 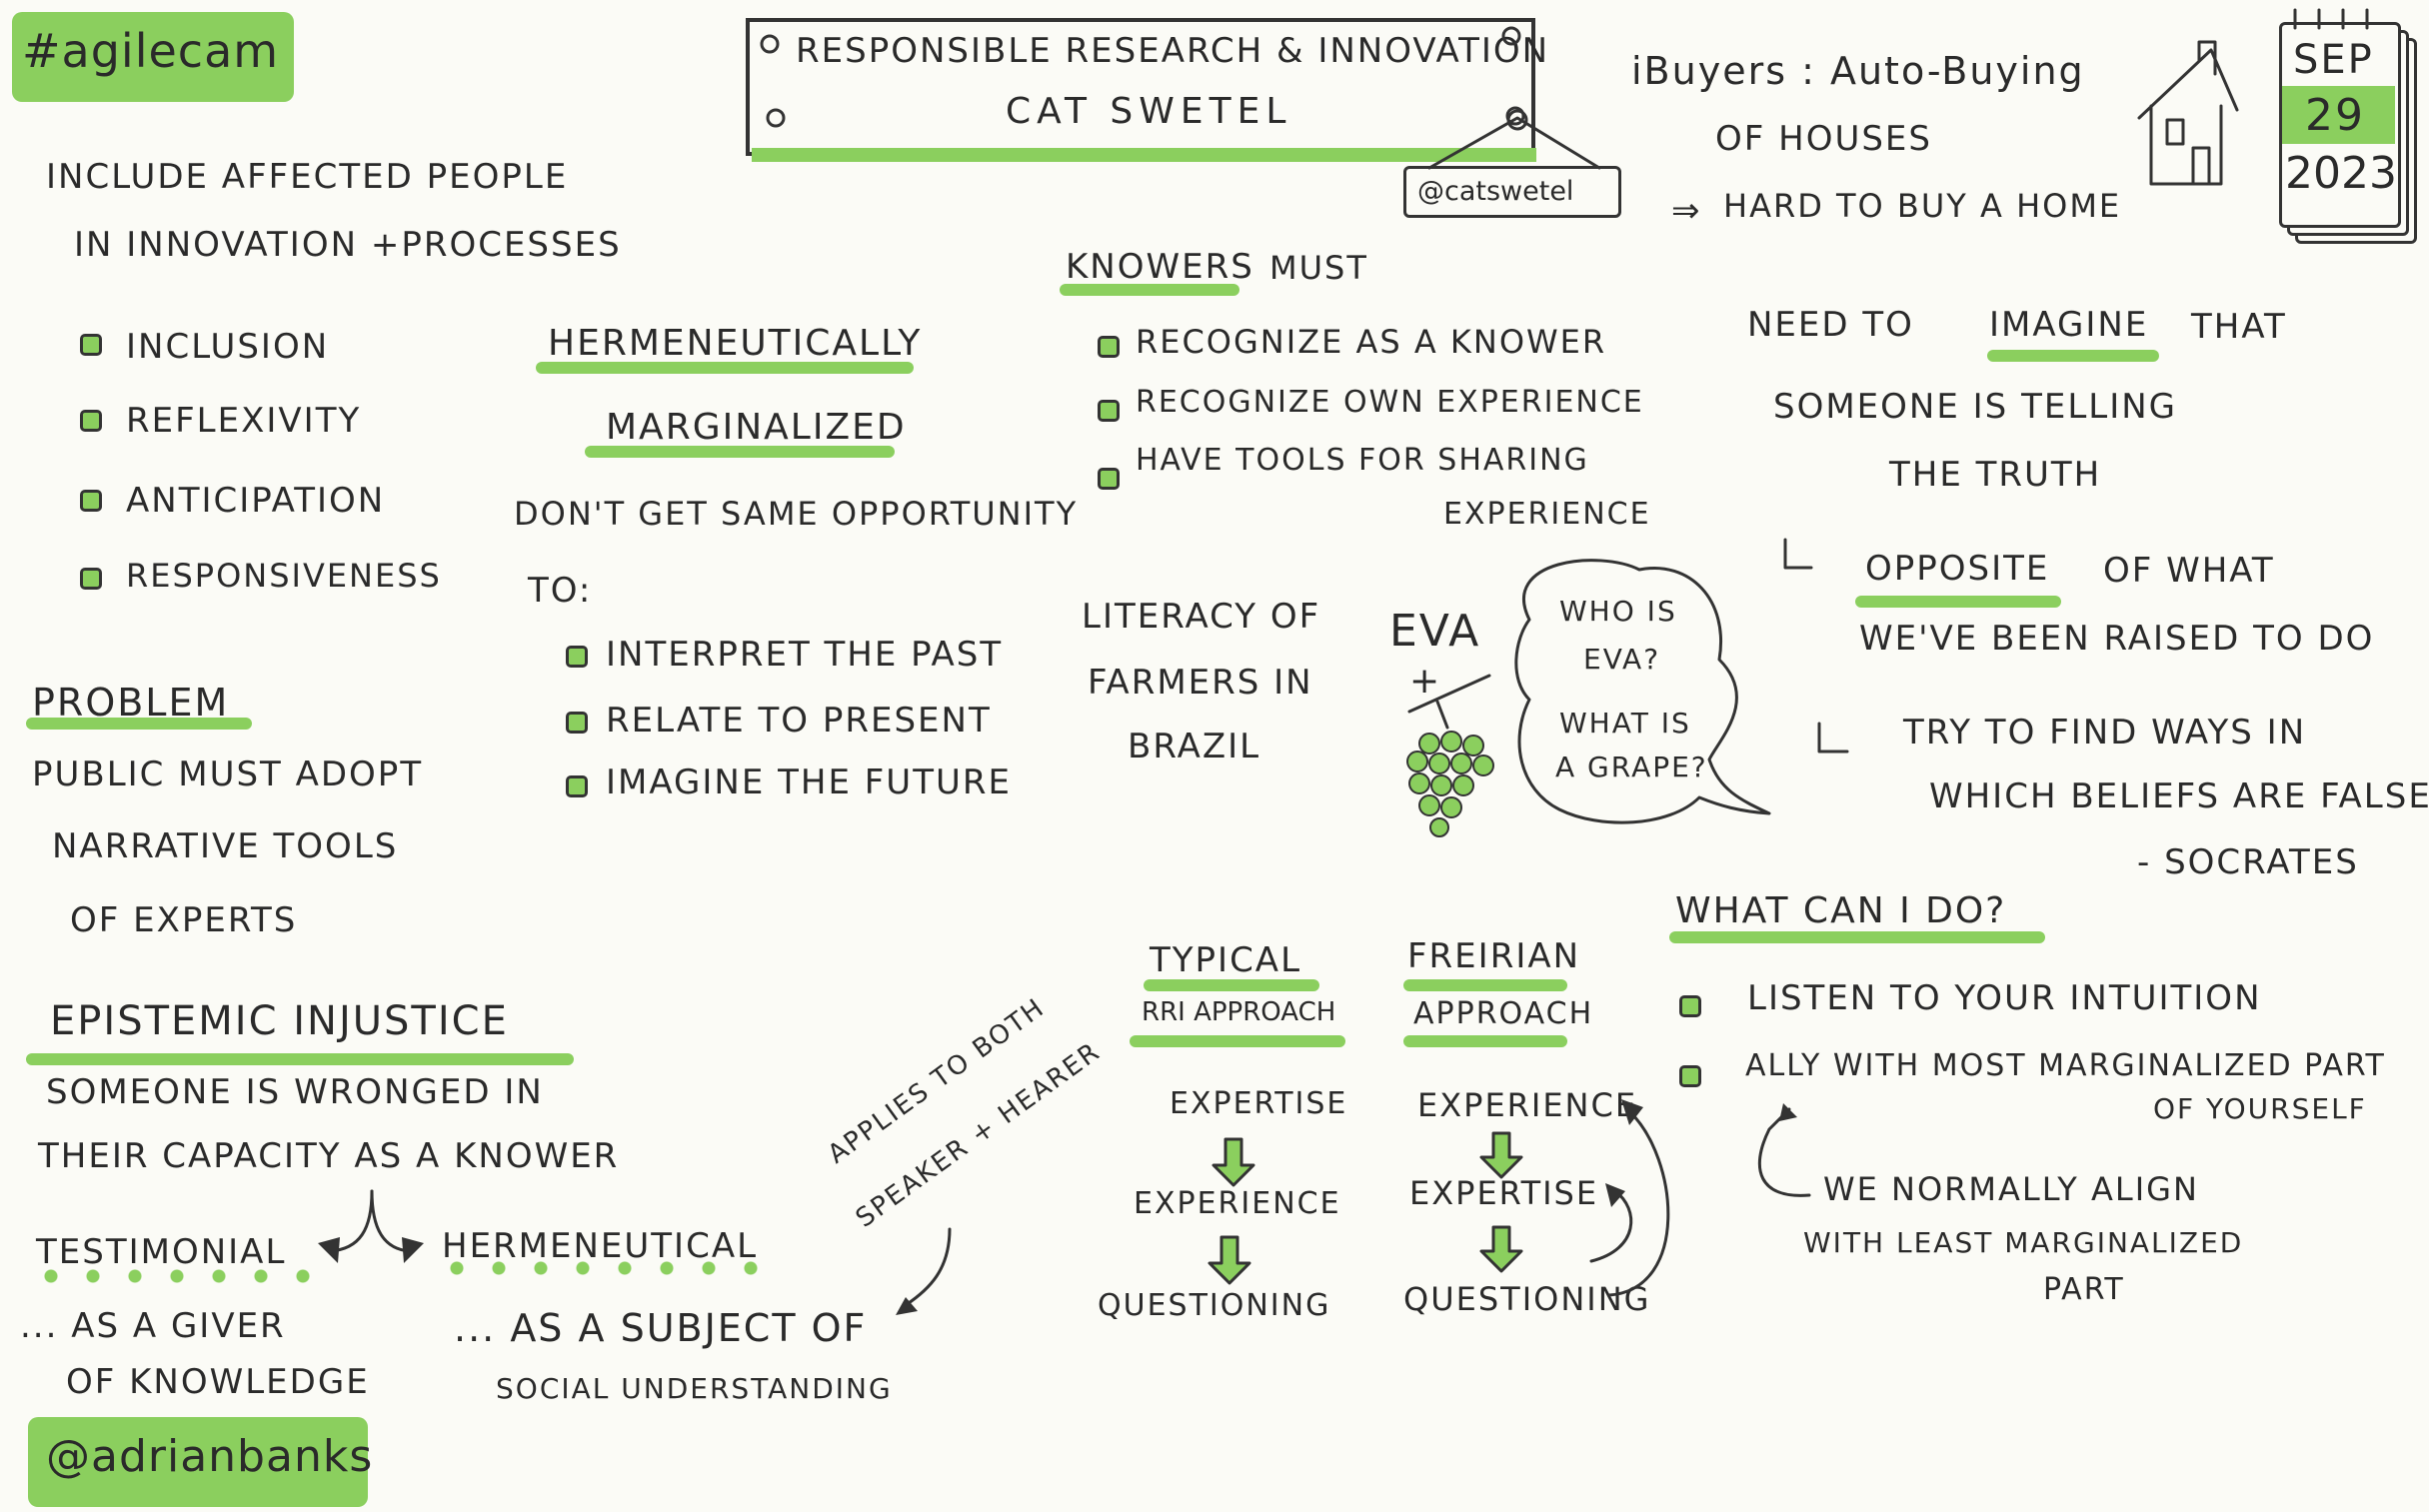 What do you see at coordinates (1450, 784) in the screenshot?
I see `grape-icon` at bounding box center [1450, 784].